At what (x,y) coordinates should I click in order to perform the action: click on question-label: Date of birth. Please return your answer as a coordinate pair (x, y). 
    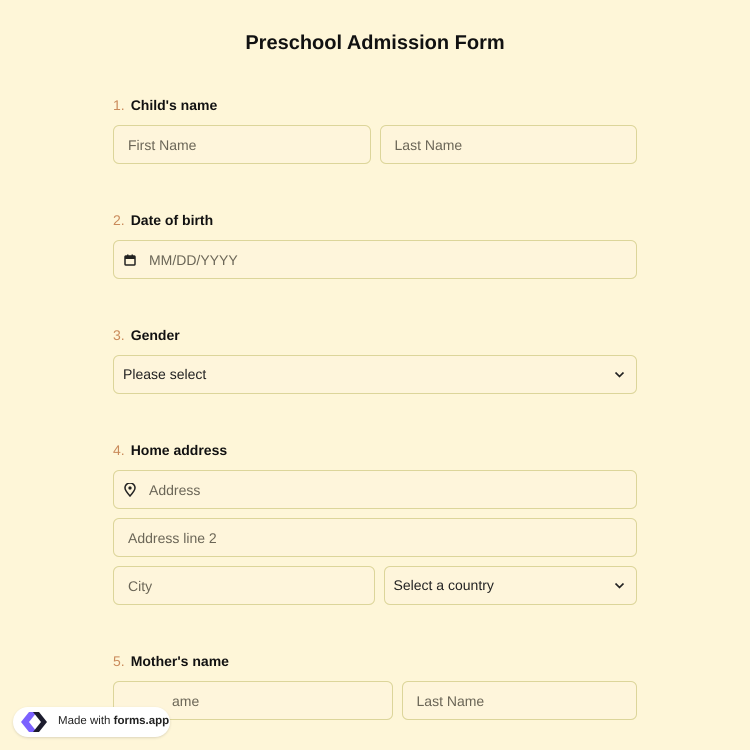
    Looking at the image, I should click on (172, 220).